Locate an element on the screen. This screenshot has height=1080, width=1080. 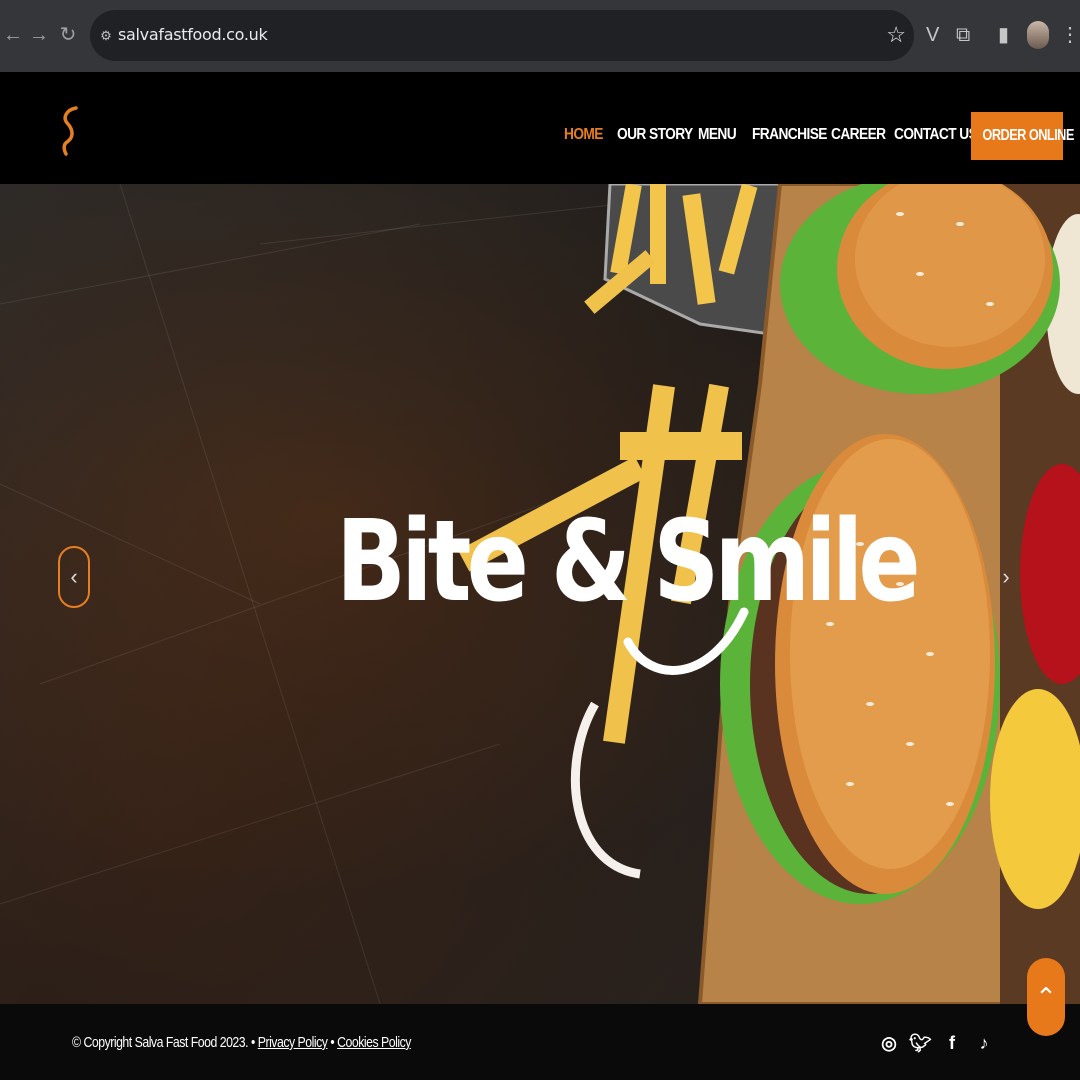
tiktok-icon: ♪ is located at coordinates (984, 1043).